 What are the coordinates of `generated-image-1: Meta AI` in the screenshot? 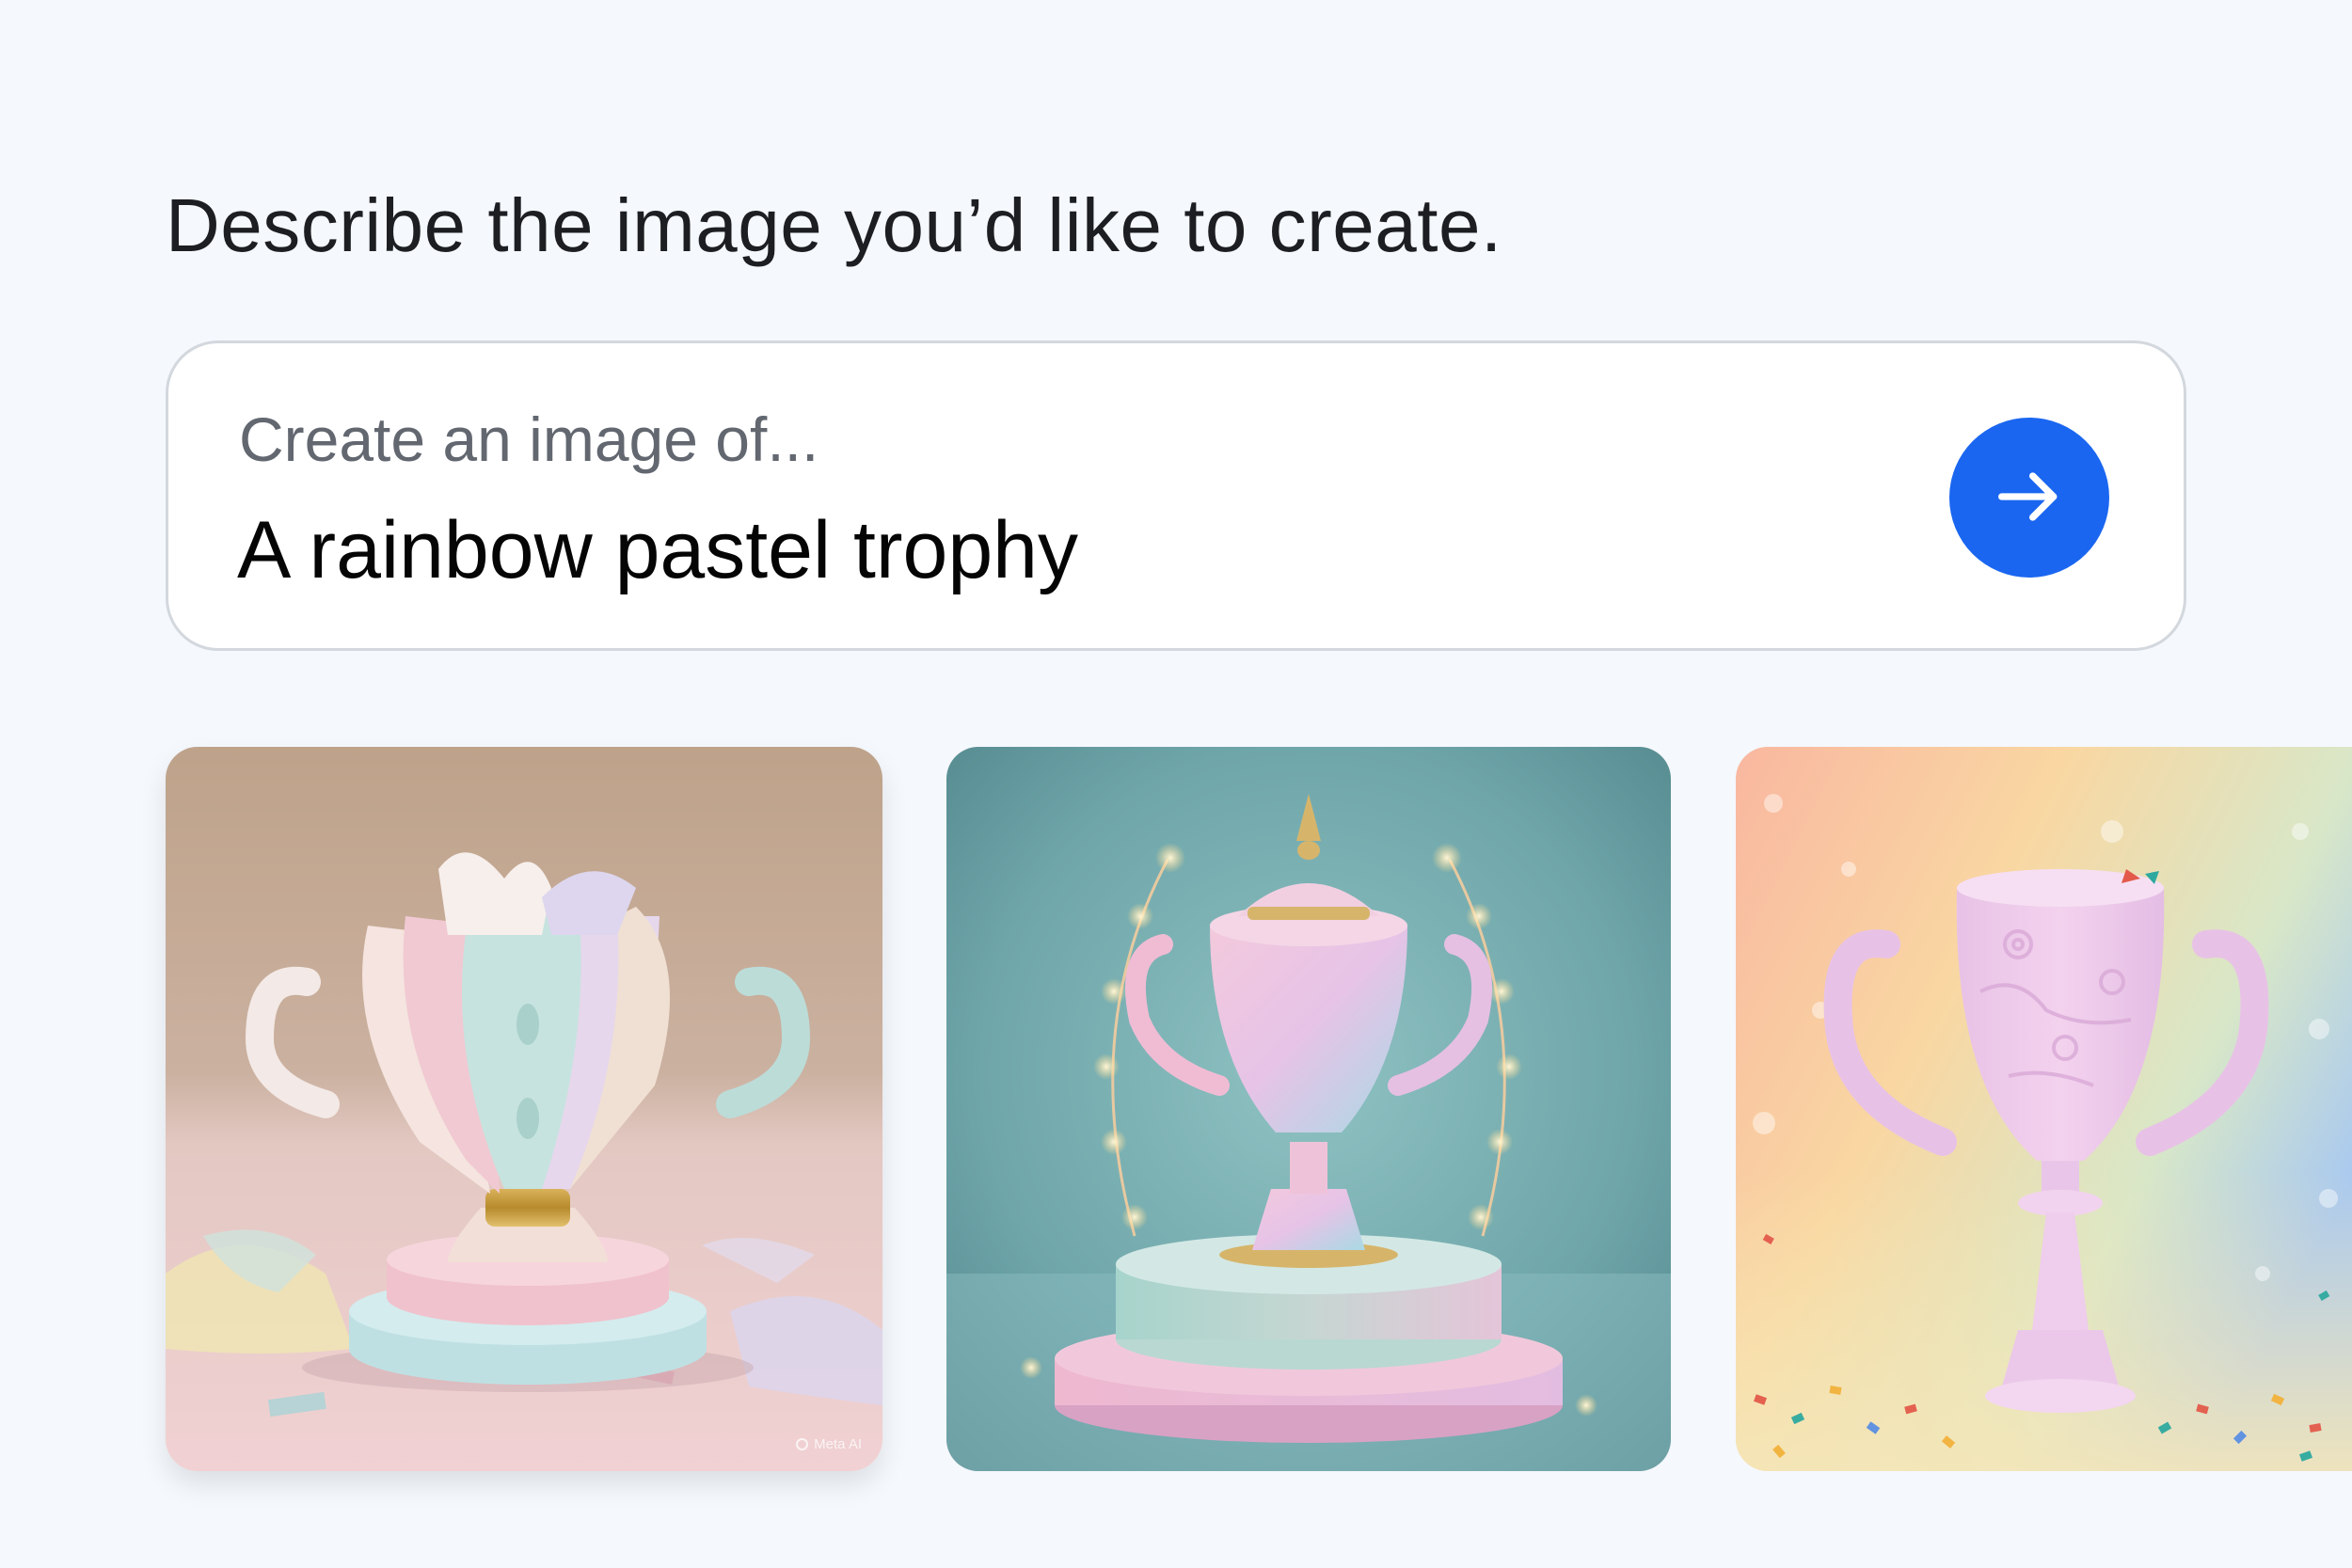 It's located at (524, 1109).